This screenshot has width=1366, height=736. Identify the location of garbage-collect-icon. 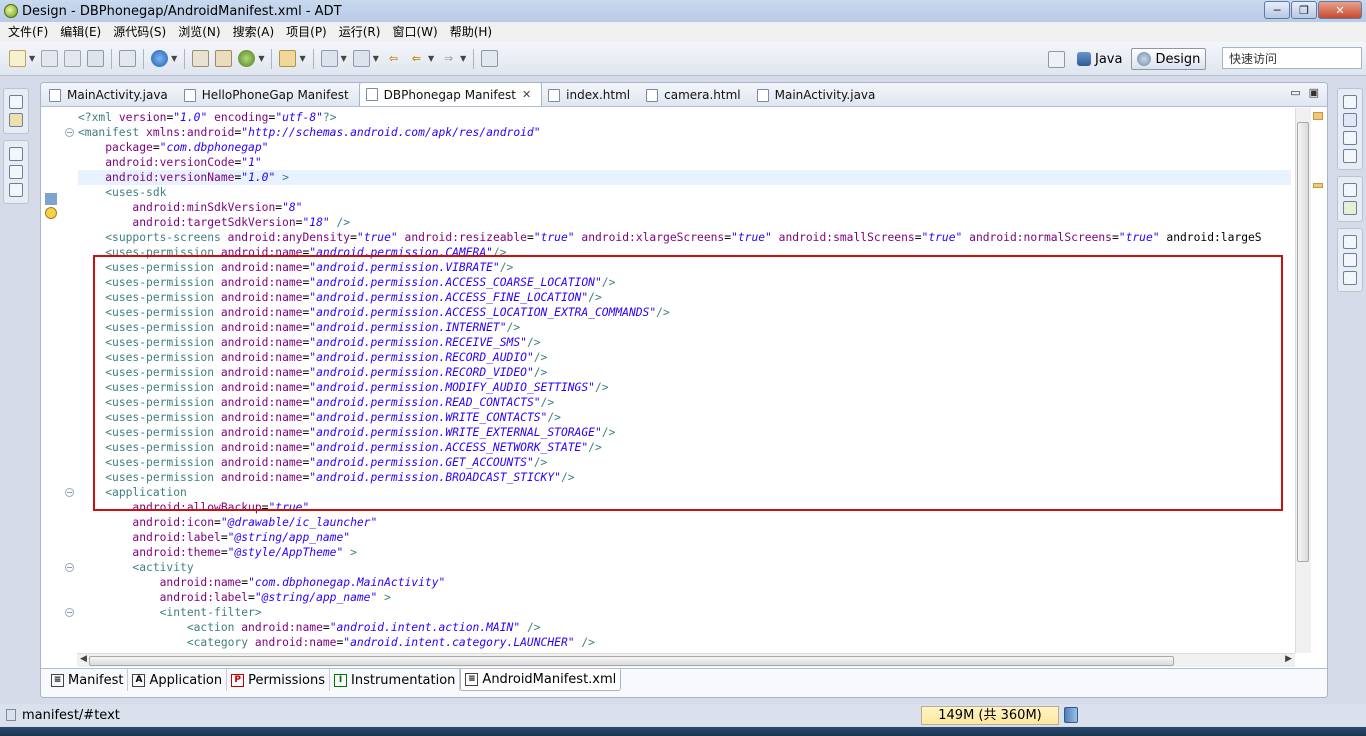
(1071, 715).